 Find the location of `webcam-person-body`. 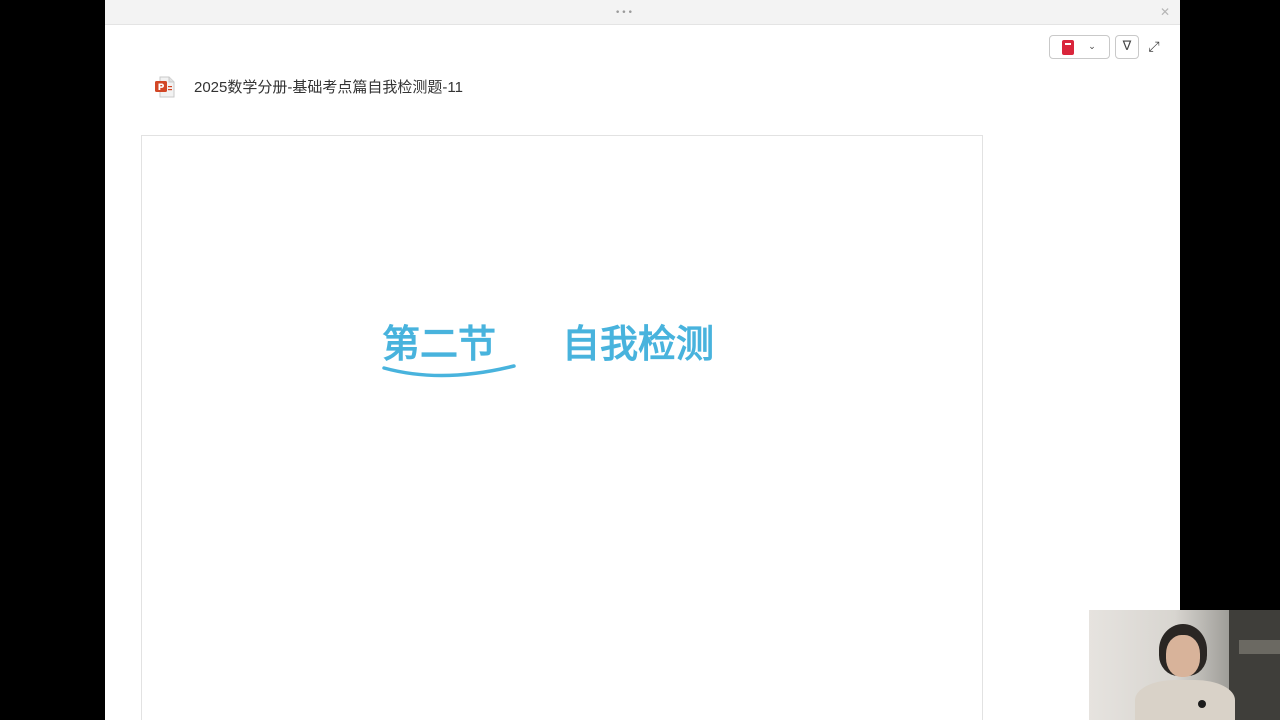

webcam-person-body is located at coordinates (1185, 700).